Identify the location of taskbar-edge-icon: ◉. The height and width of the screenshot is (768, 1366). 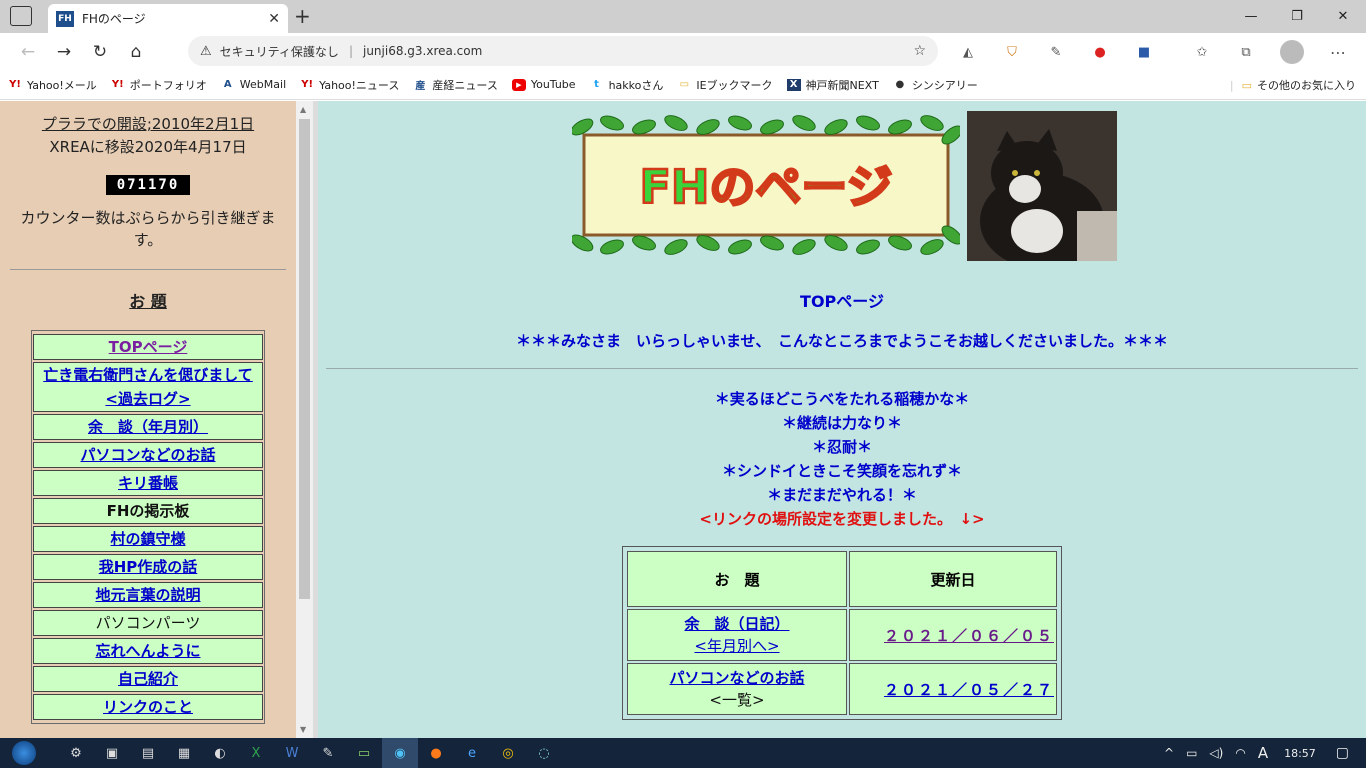
(400, 753).